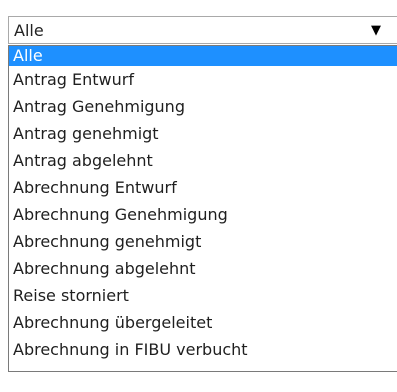 The image size is (397, 392). I want to click on select-option-abrechnung-in-fibu-verbucht: Abrechnung in FIBU verbucht, so click(203, 349).